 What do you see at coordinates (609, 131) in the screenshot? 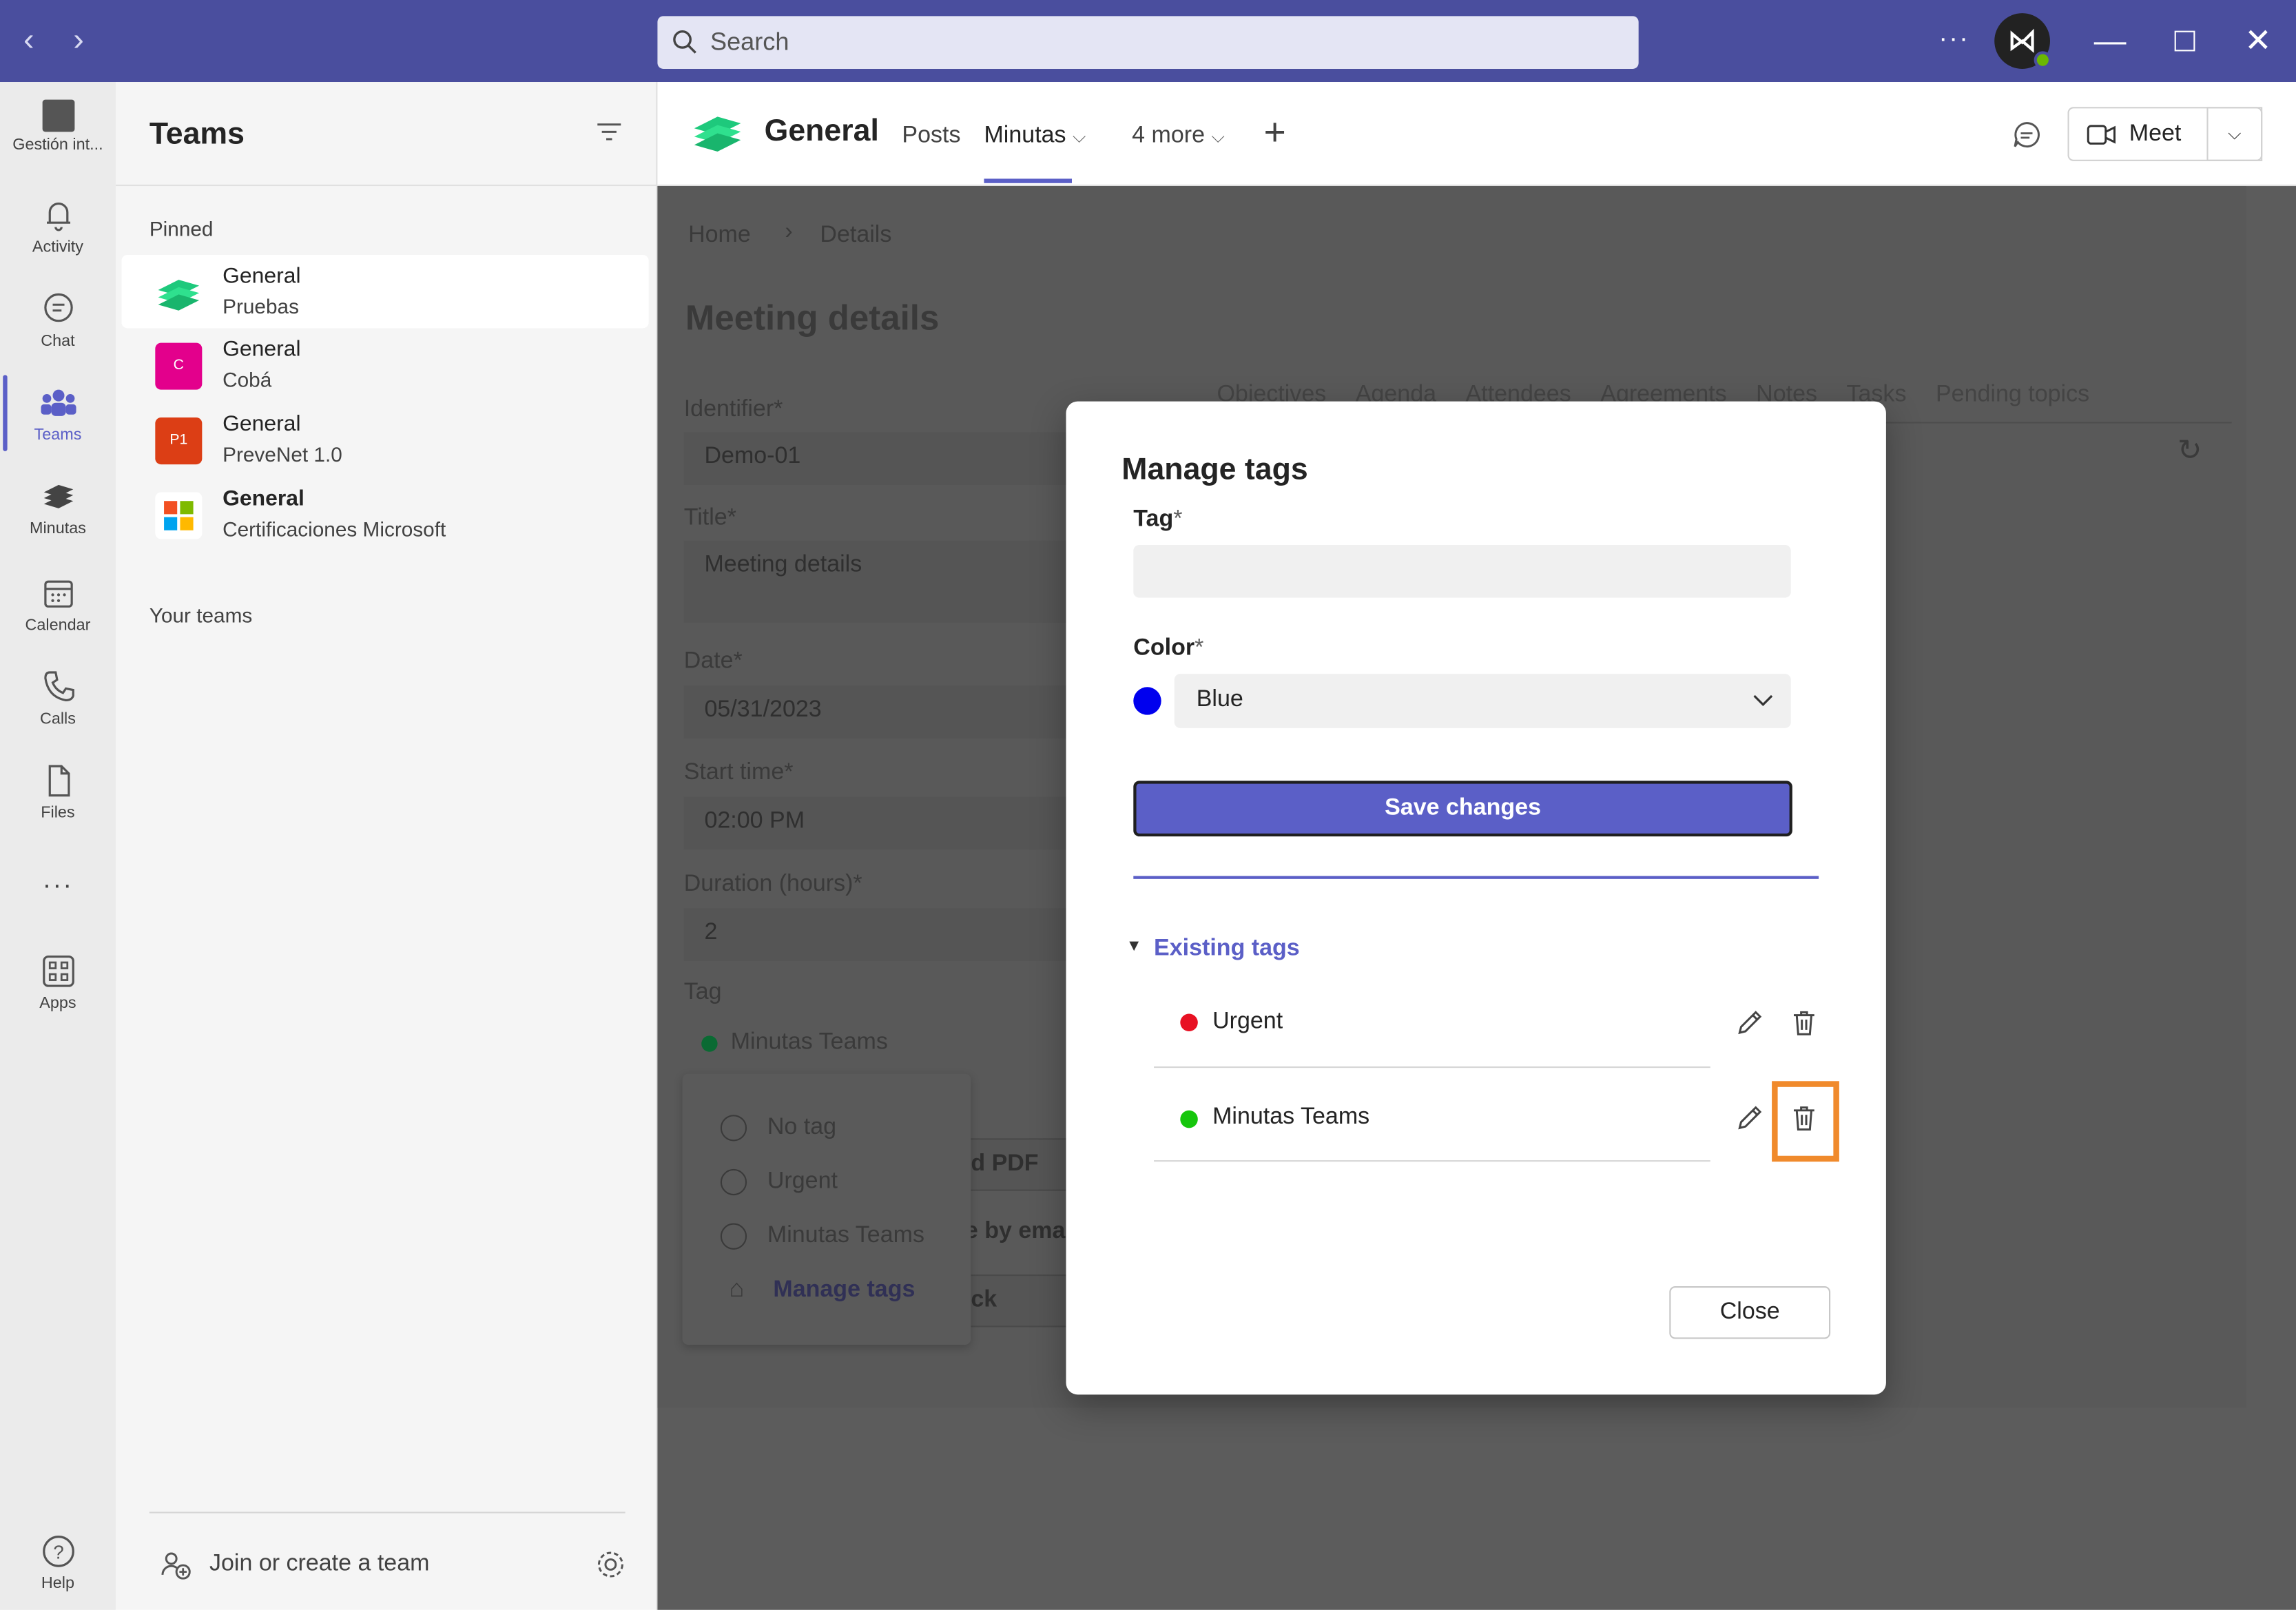
I see `filter-icon` at bounding box center [609, 131].